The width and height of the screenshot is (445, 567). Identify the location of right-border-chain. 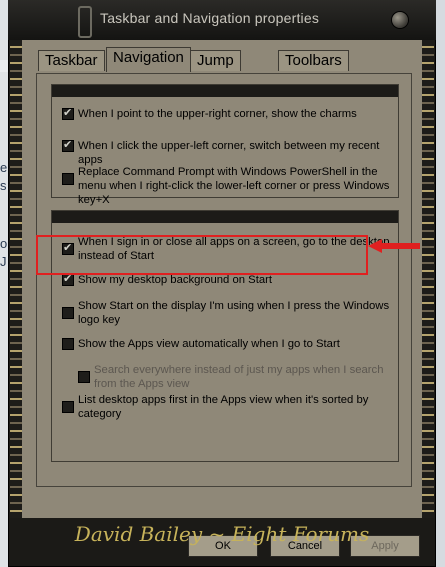
(428, 279).